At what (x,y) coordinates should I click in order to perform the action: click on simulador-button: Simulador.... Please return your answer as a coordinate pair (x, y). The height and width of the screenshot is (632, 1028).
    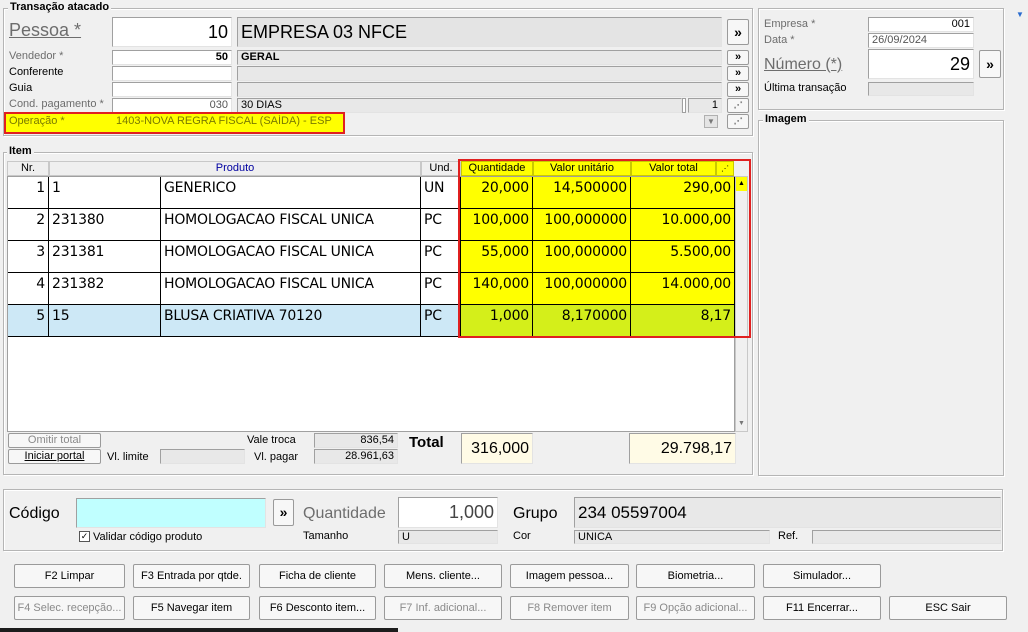
    Looking at the image, I should click on (822, 576).